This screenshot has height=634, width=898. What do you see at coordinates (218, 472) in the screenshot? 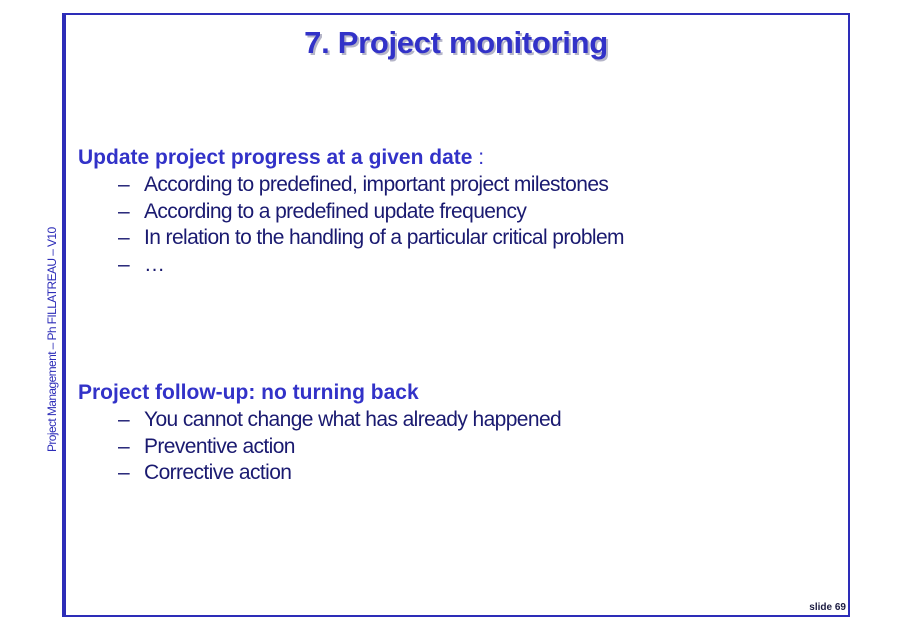
I see `bullet-text: Corrective action` at bounding box center [218, 472].